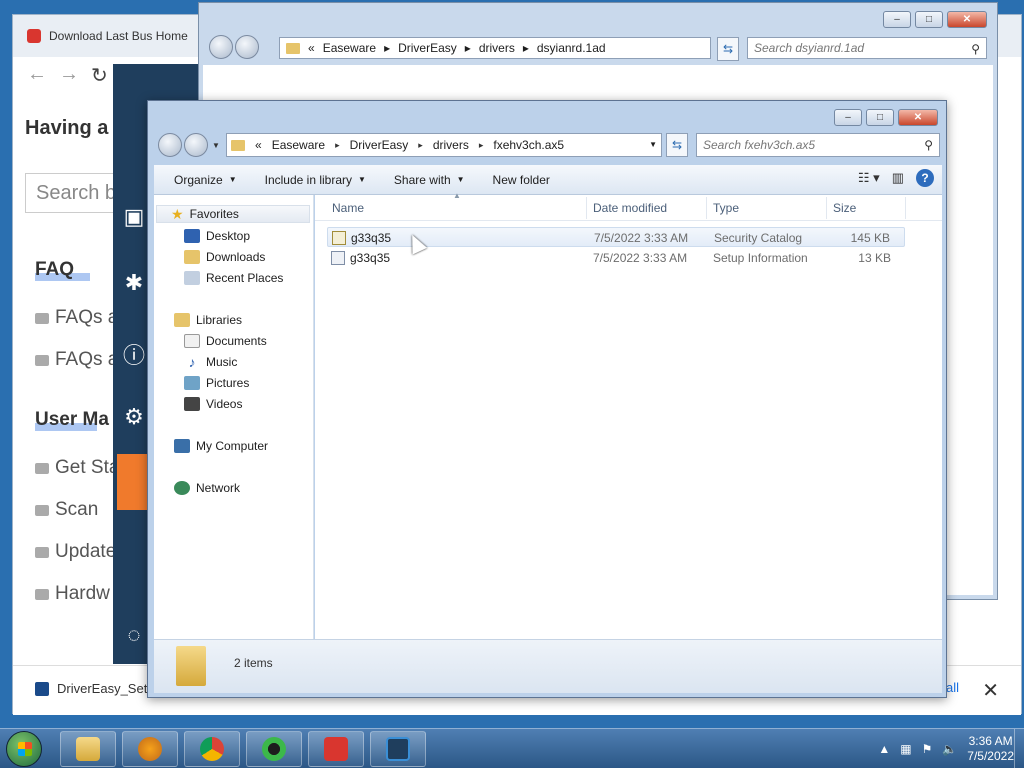 This screenshot has height=768, width=1024. I want to click on link-label: FAQs a, so click(87, 359).